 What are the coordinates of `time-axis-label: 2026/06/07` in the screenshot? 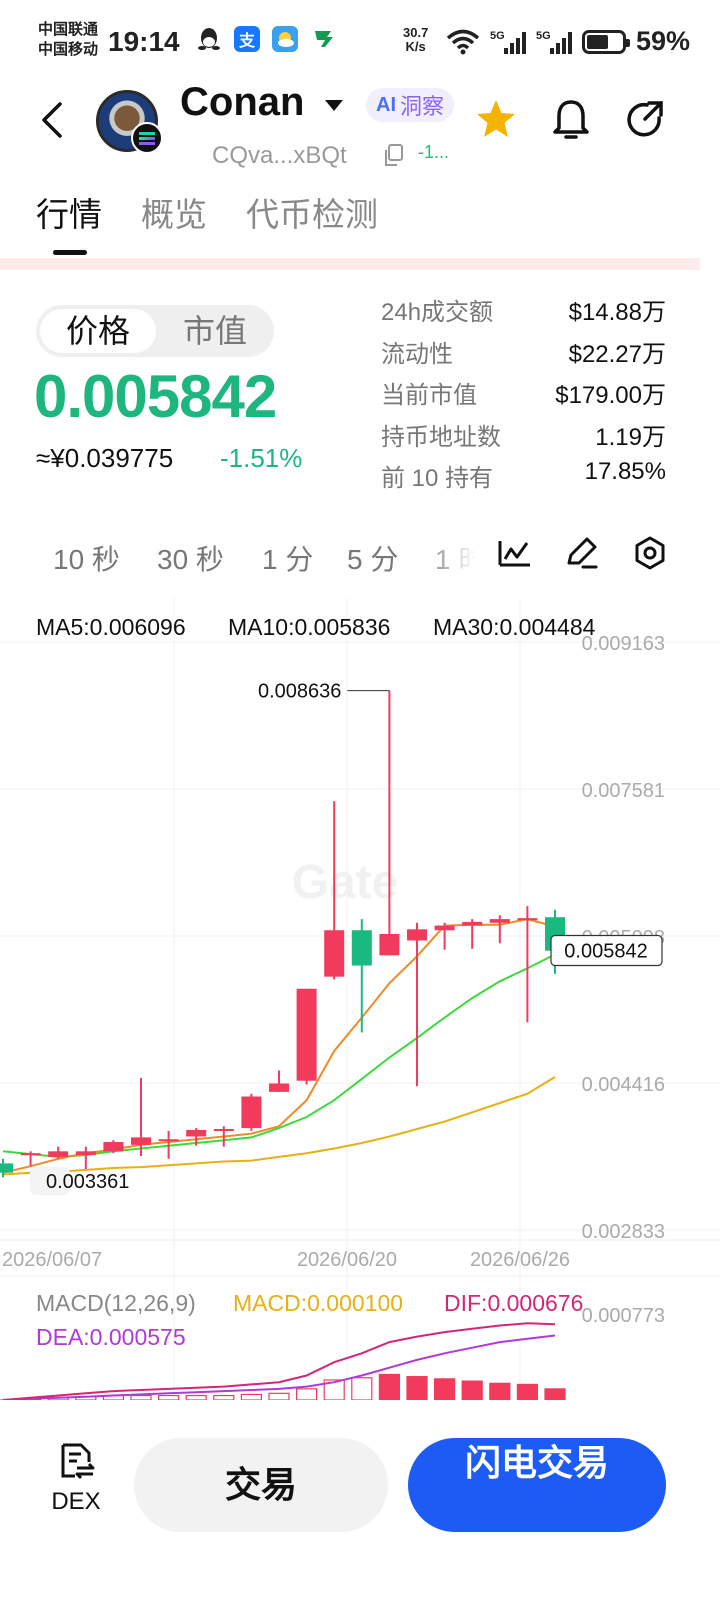 It's located at (52, 1260).